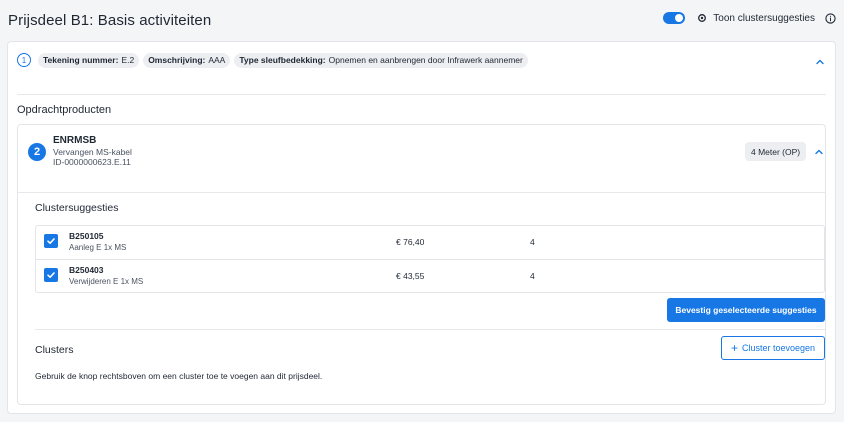 This screenshot has height=422, width=844. Describe the element at coordinates (128, 60) in the screenshot. I see `pill-value: E.2` at that location.